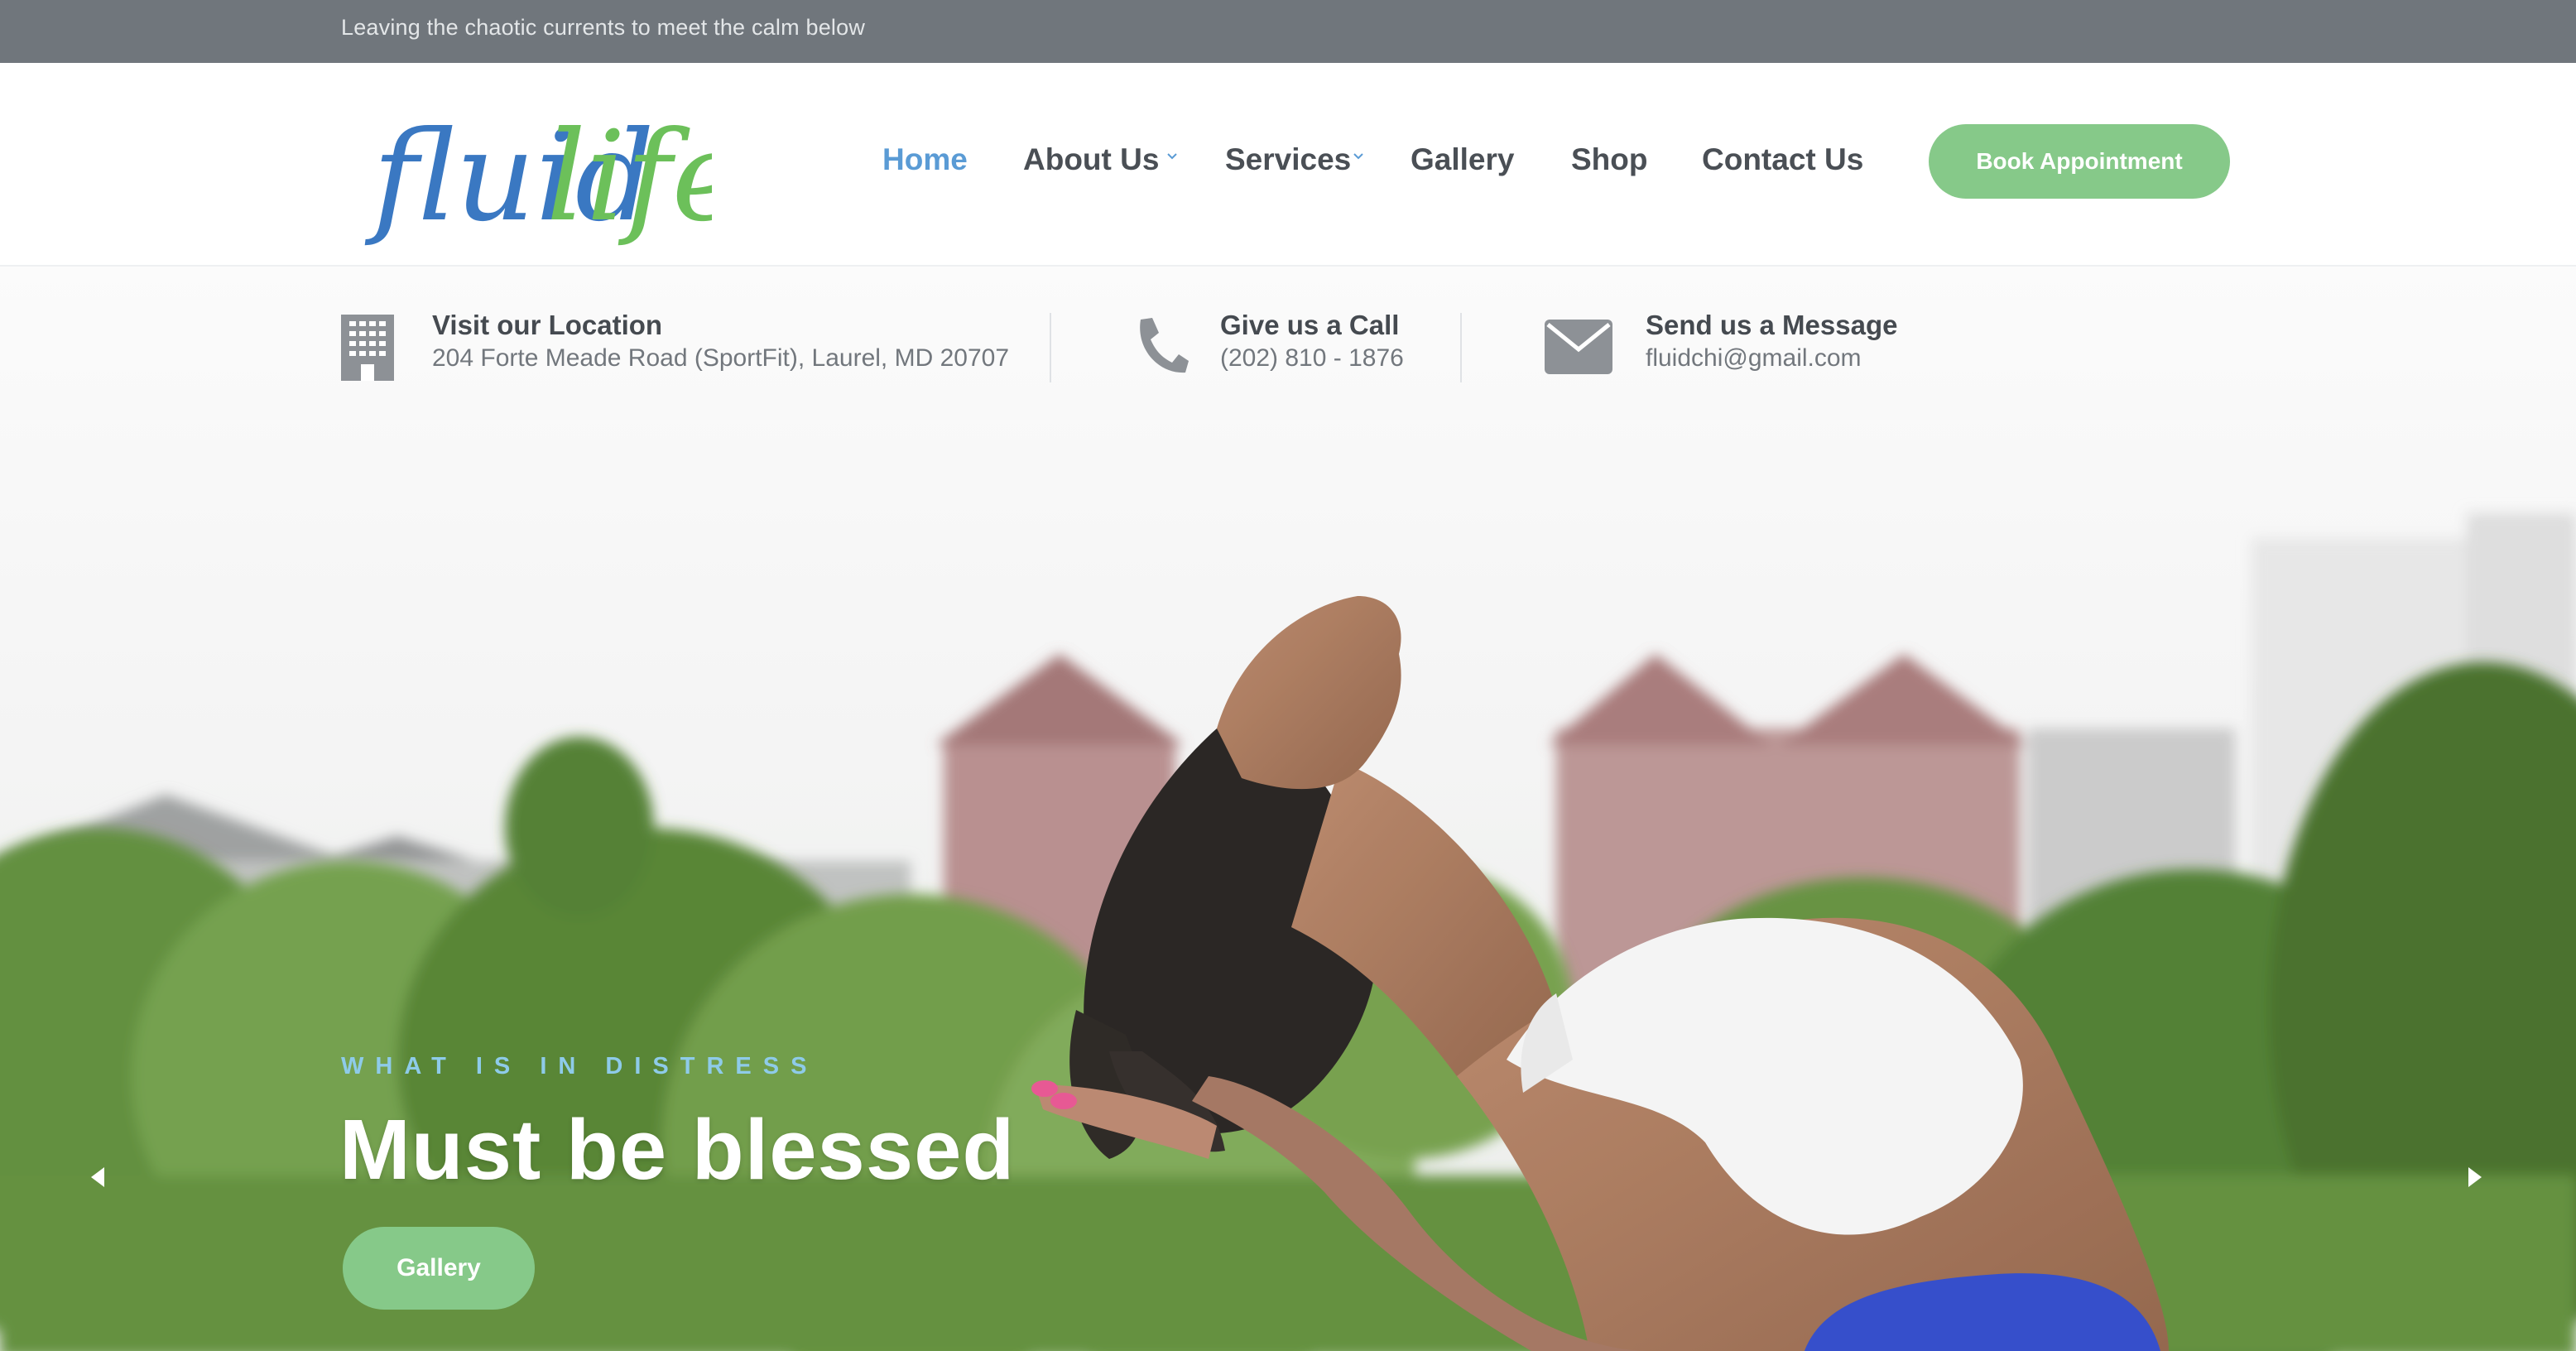  Describe the element at coordinates (1578, 347) in the screenshot. I see `envelope-icon` at that location.